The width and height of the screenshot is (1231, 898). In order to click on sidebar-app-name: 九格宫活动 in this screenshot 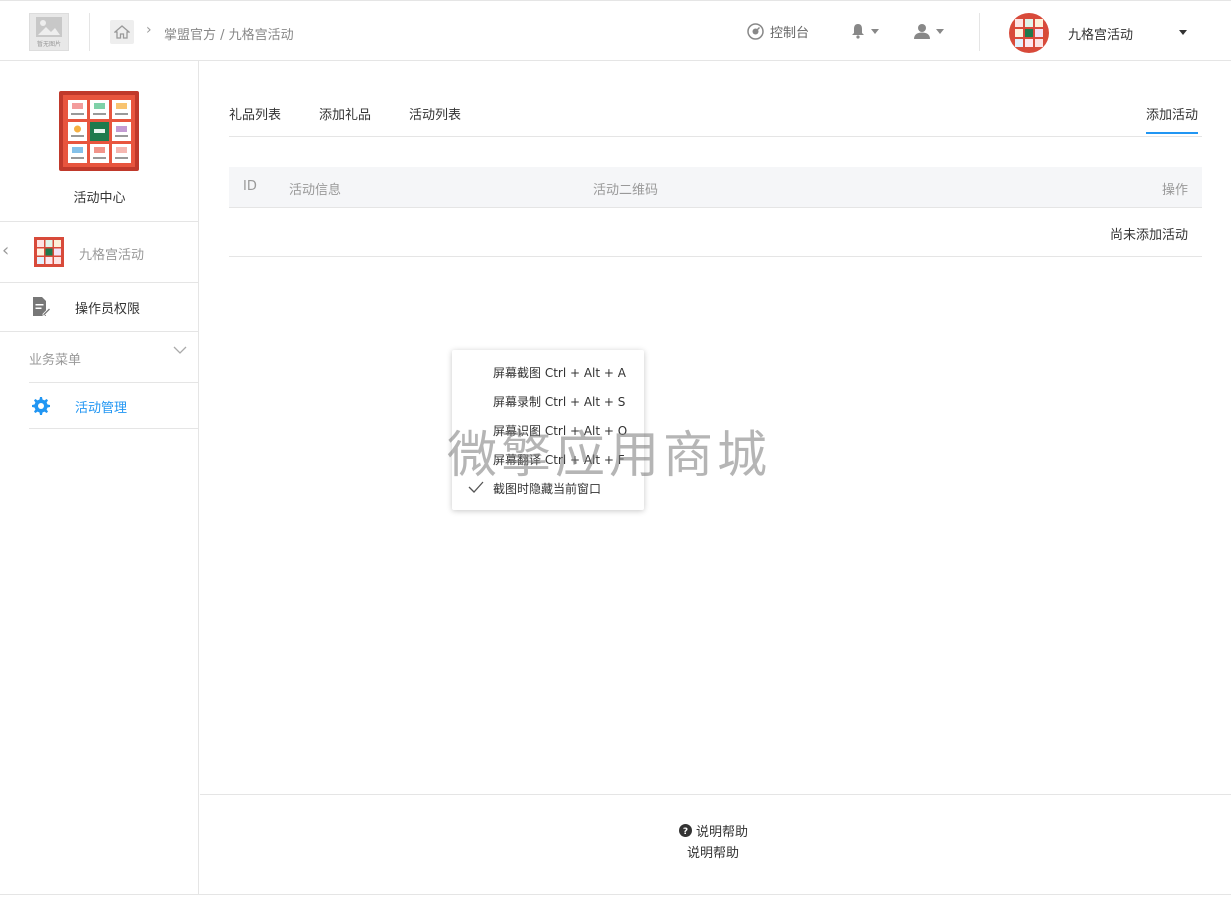, I will do `click(112, 255)`.